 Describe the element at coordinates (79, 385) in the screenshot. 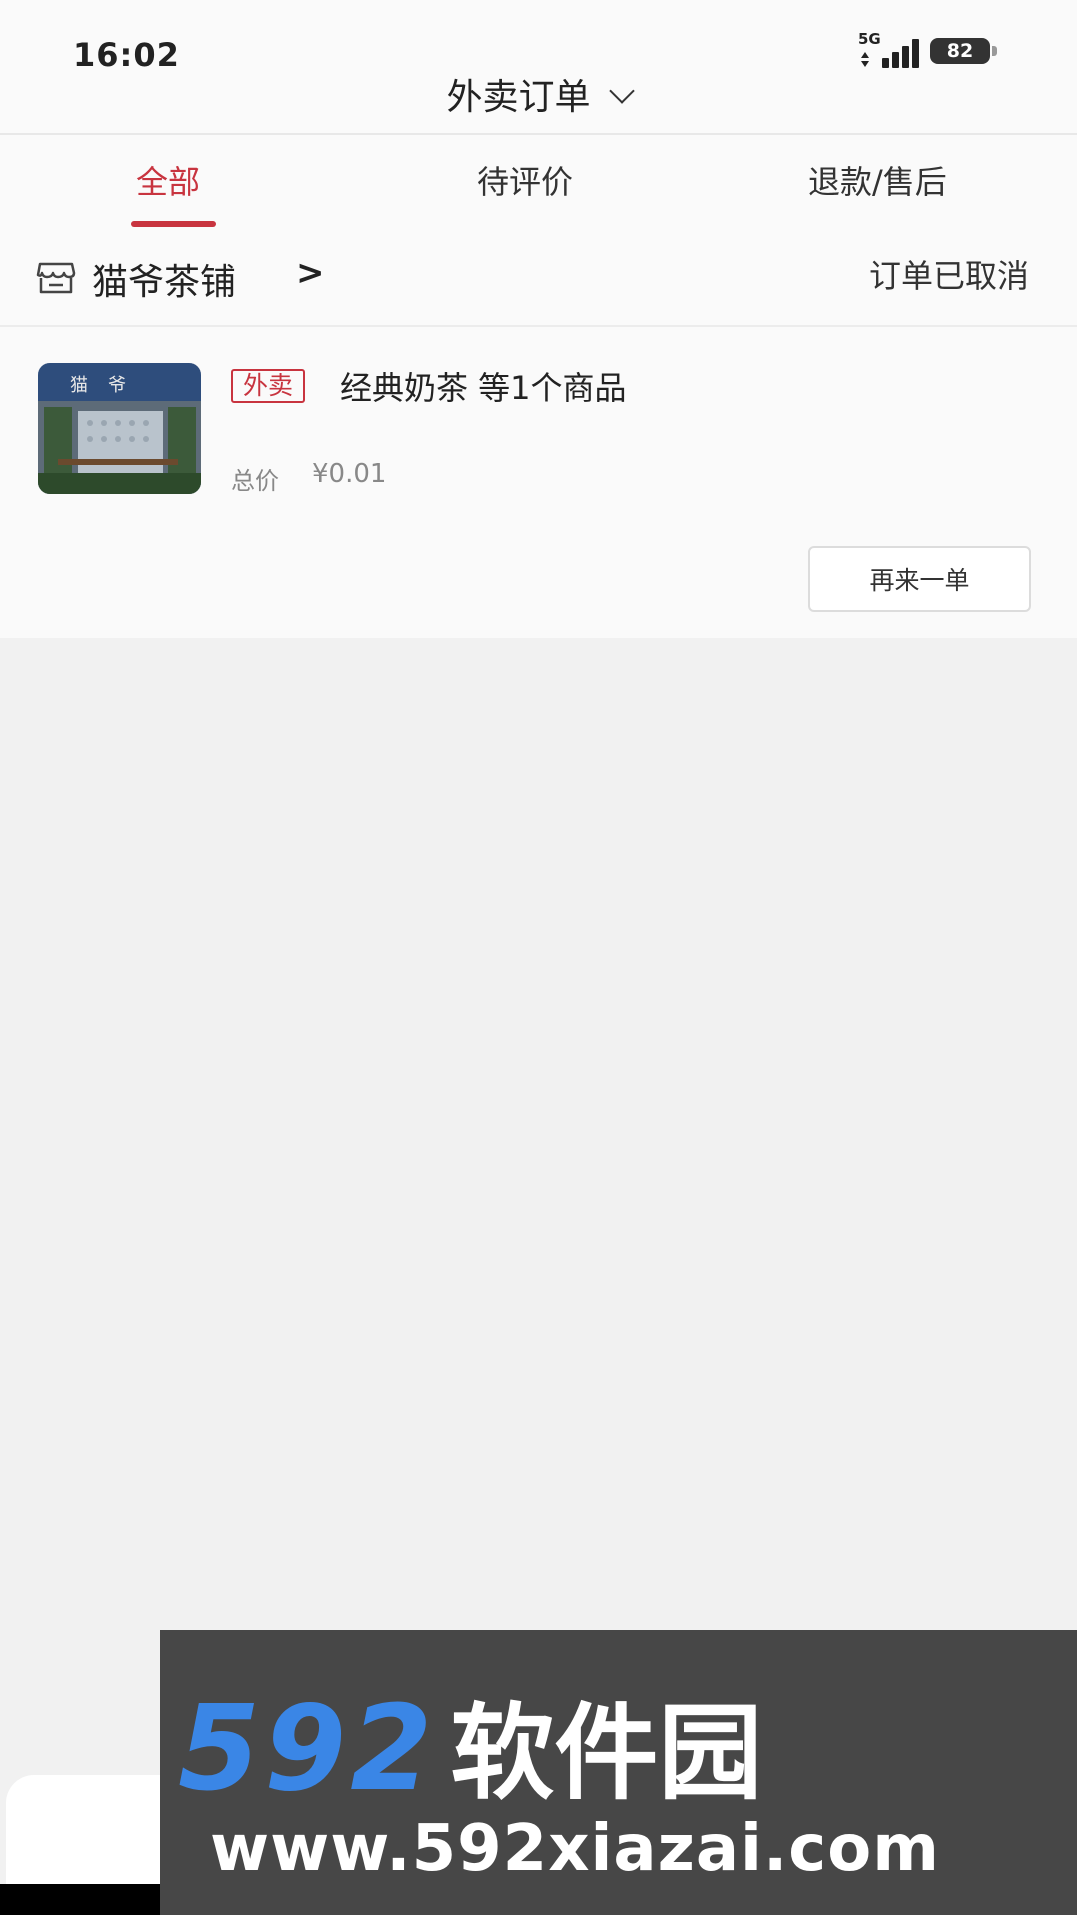

I see `svg-text: 猫` at that location.